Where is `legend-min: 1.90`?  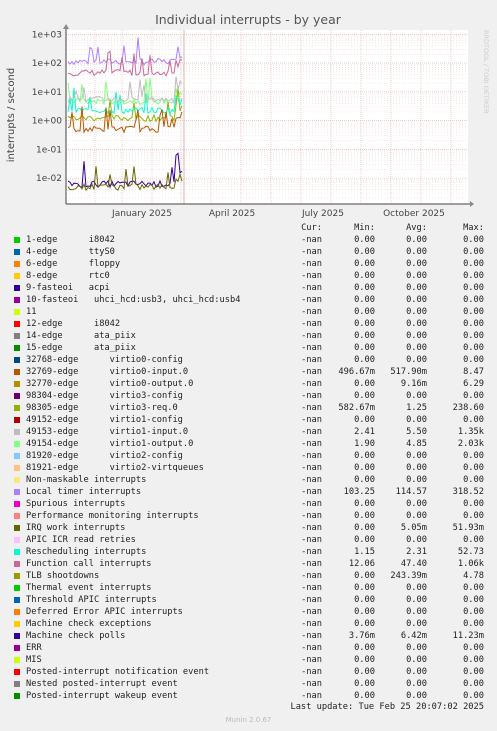
legend-min: 1.90 is located at coordinates (364, 444).